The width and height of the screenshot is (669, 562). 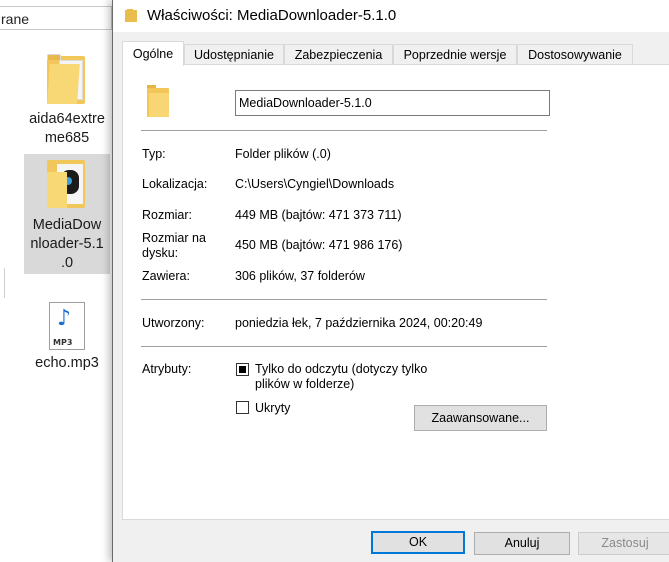 I want to click on created-label: Utworzony:, so click(x=173, y=323).